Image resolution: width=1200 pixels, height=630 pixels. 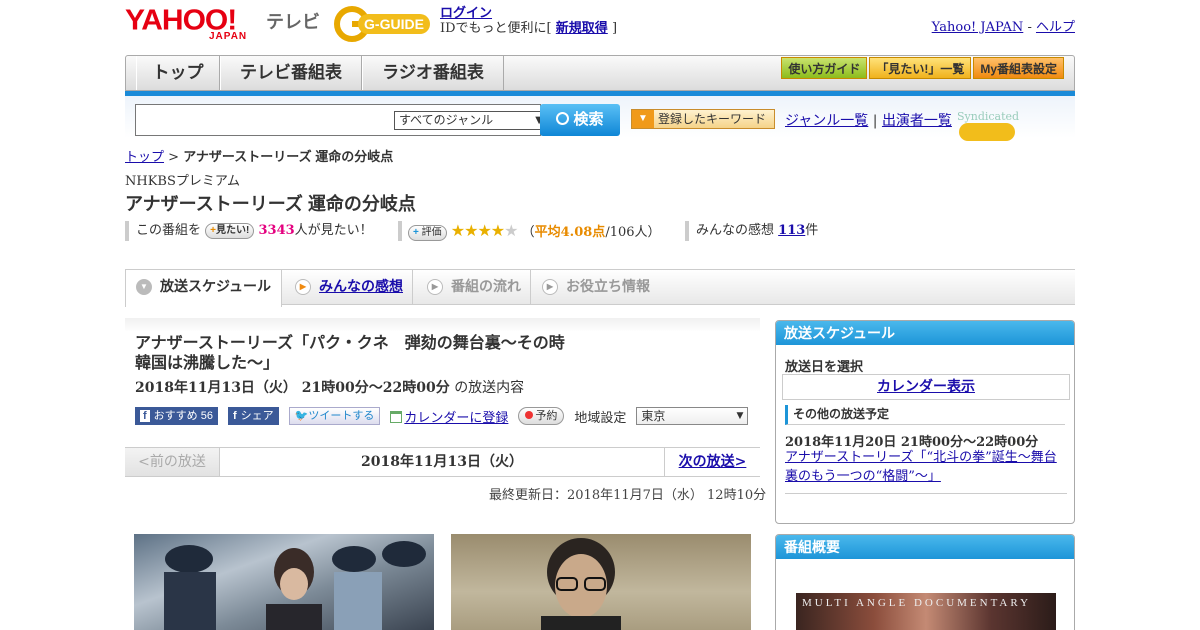 I want to click on guide-button: 使い方ガイド, so click(x=824, y=68).